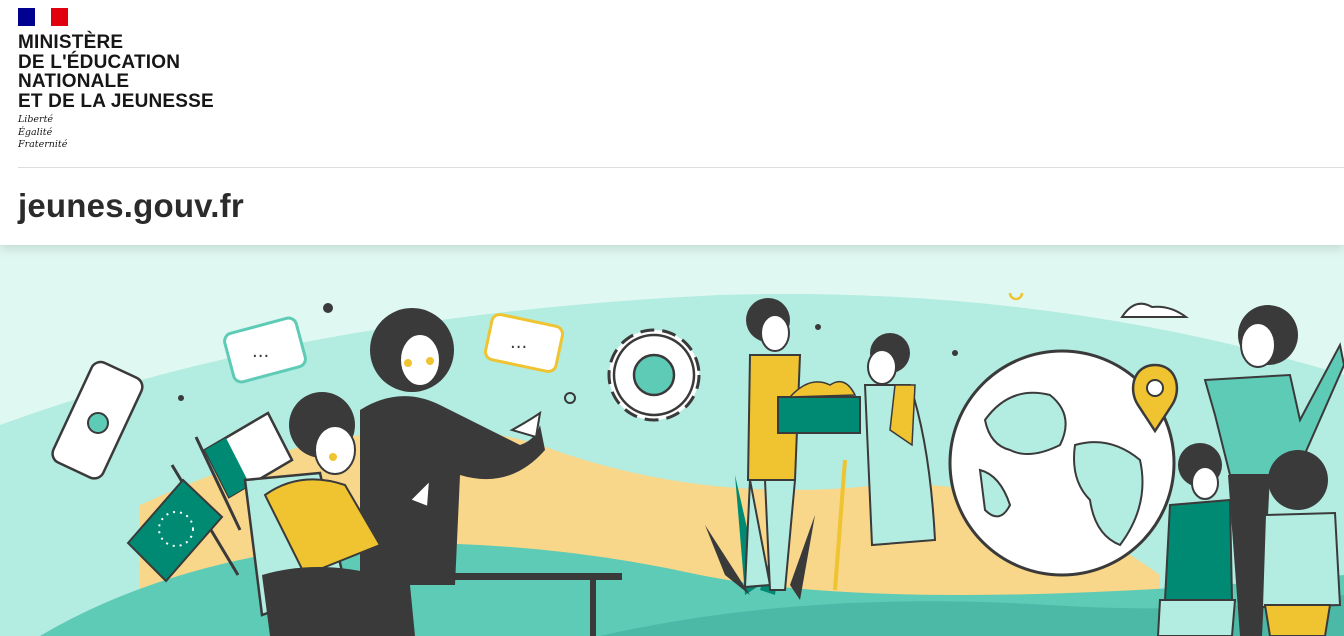 The width and height of the screenshot is (1344, 636). Describe the element at coordinates (74, 81) in the screenshot. I see `ministry-line: NATIONALE` at that location.